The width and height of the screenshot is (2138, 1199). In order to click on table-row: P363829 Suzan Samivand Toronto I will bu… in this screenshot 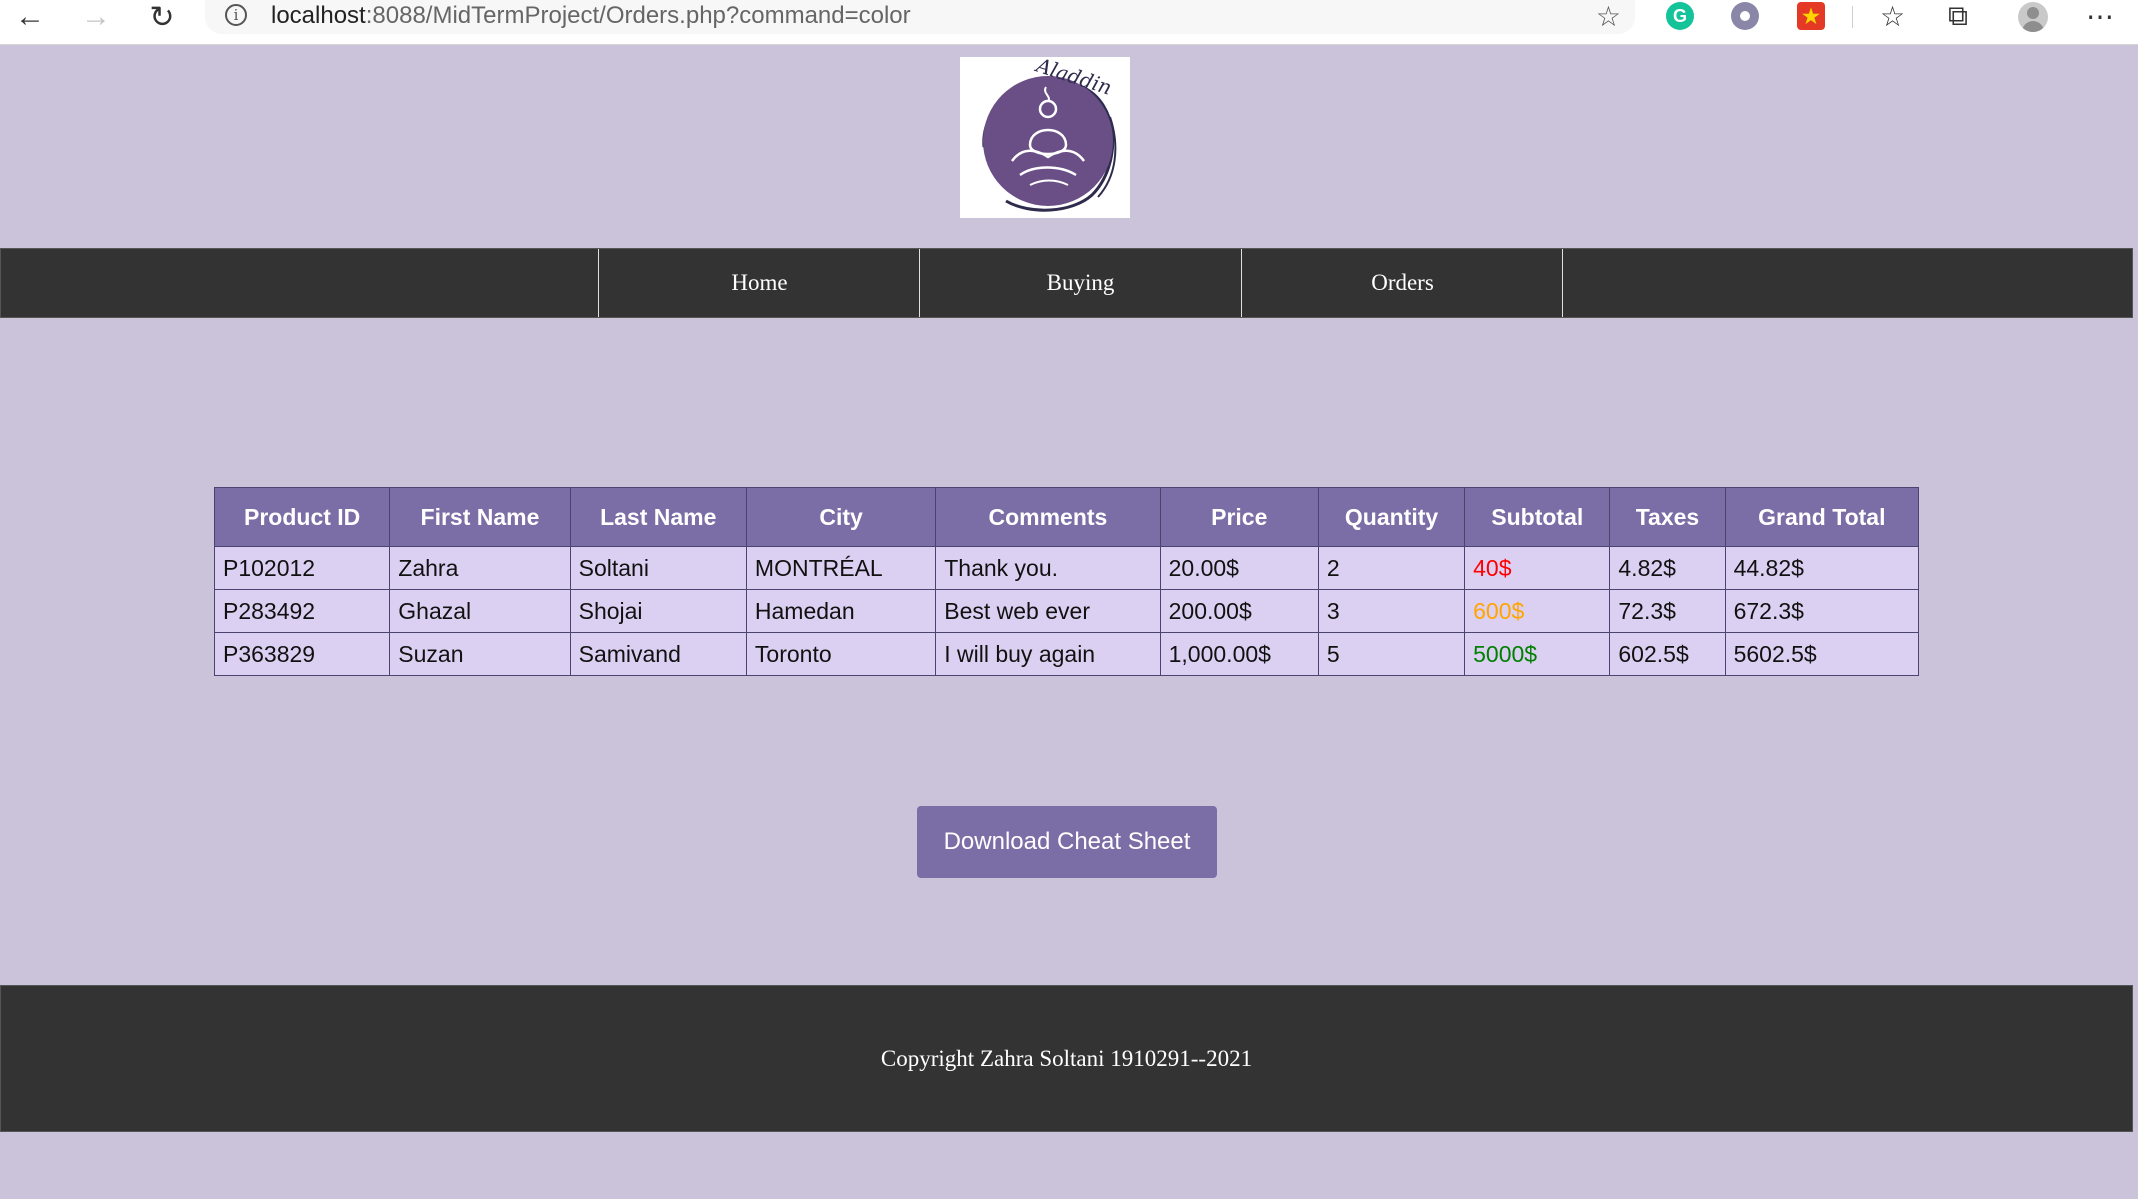, I will do `click(1066, 654)`.